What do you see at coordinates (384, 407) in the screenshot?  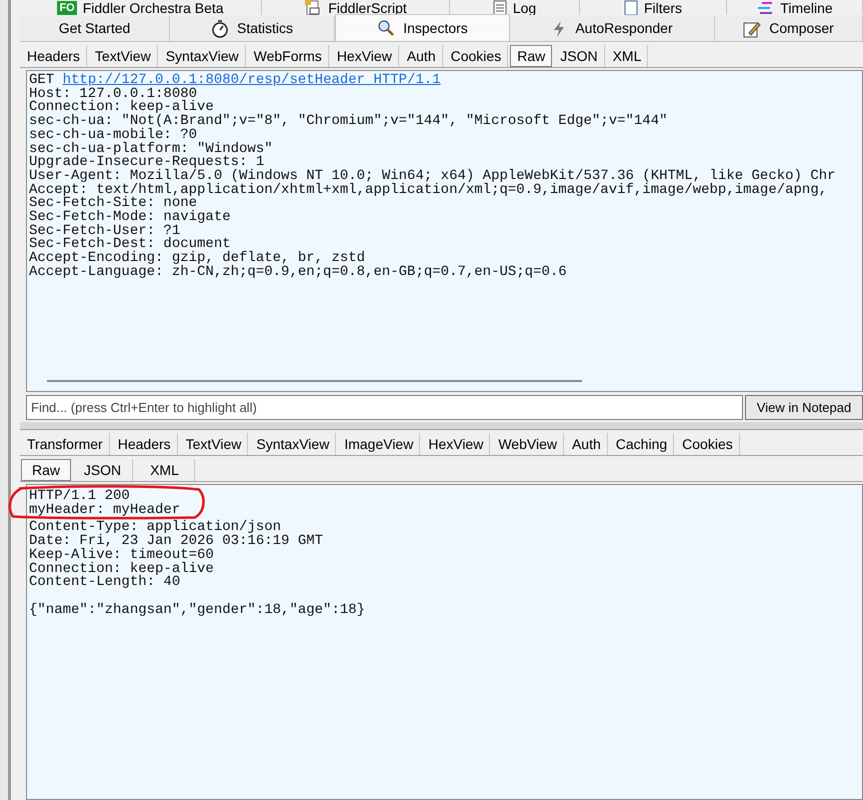 I see `find-field: Find... (press Ctrl+Enter to highlight all)` at bounding box center [384, 407].